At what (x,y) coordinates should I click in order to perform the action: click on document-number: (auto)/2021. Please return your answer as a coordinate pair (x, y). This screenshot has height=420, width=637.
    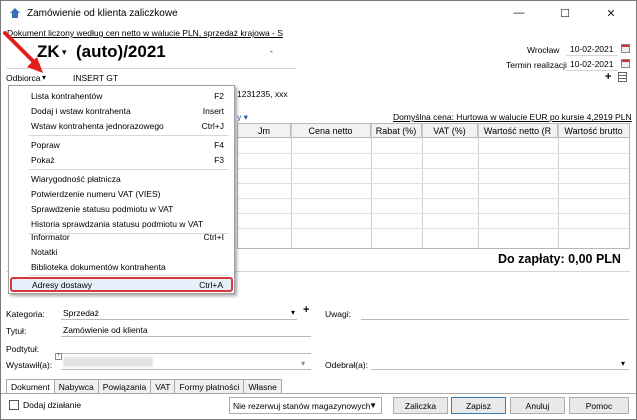
    Looking at the image, I should click on (121, 52).